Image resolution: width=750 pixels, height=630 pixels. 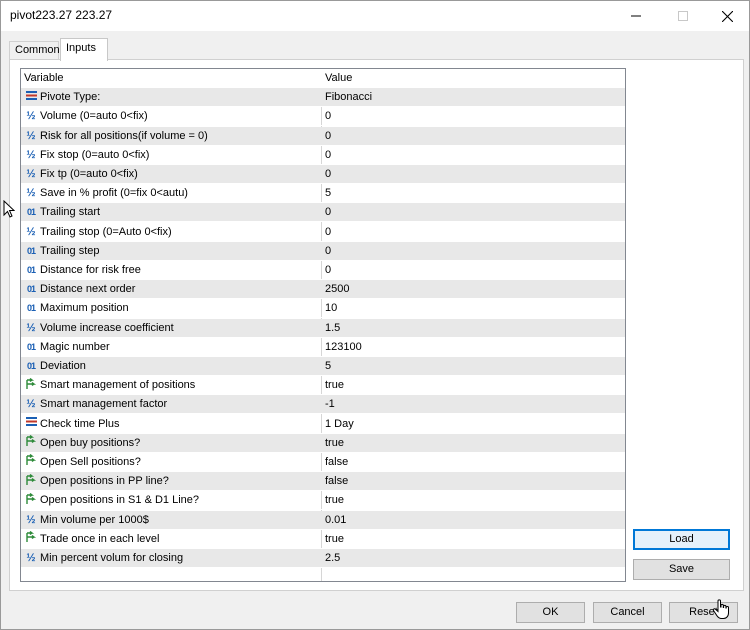 What do you see at coordinates (473, 404) in the screenshot?
I see `value-cell: -1` at bounding box center [473, 404].